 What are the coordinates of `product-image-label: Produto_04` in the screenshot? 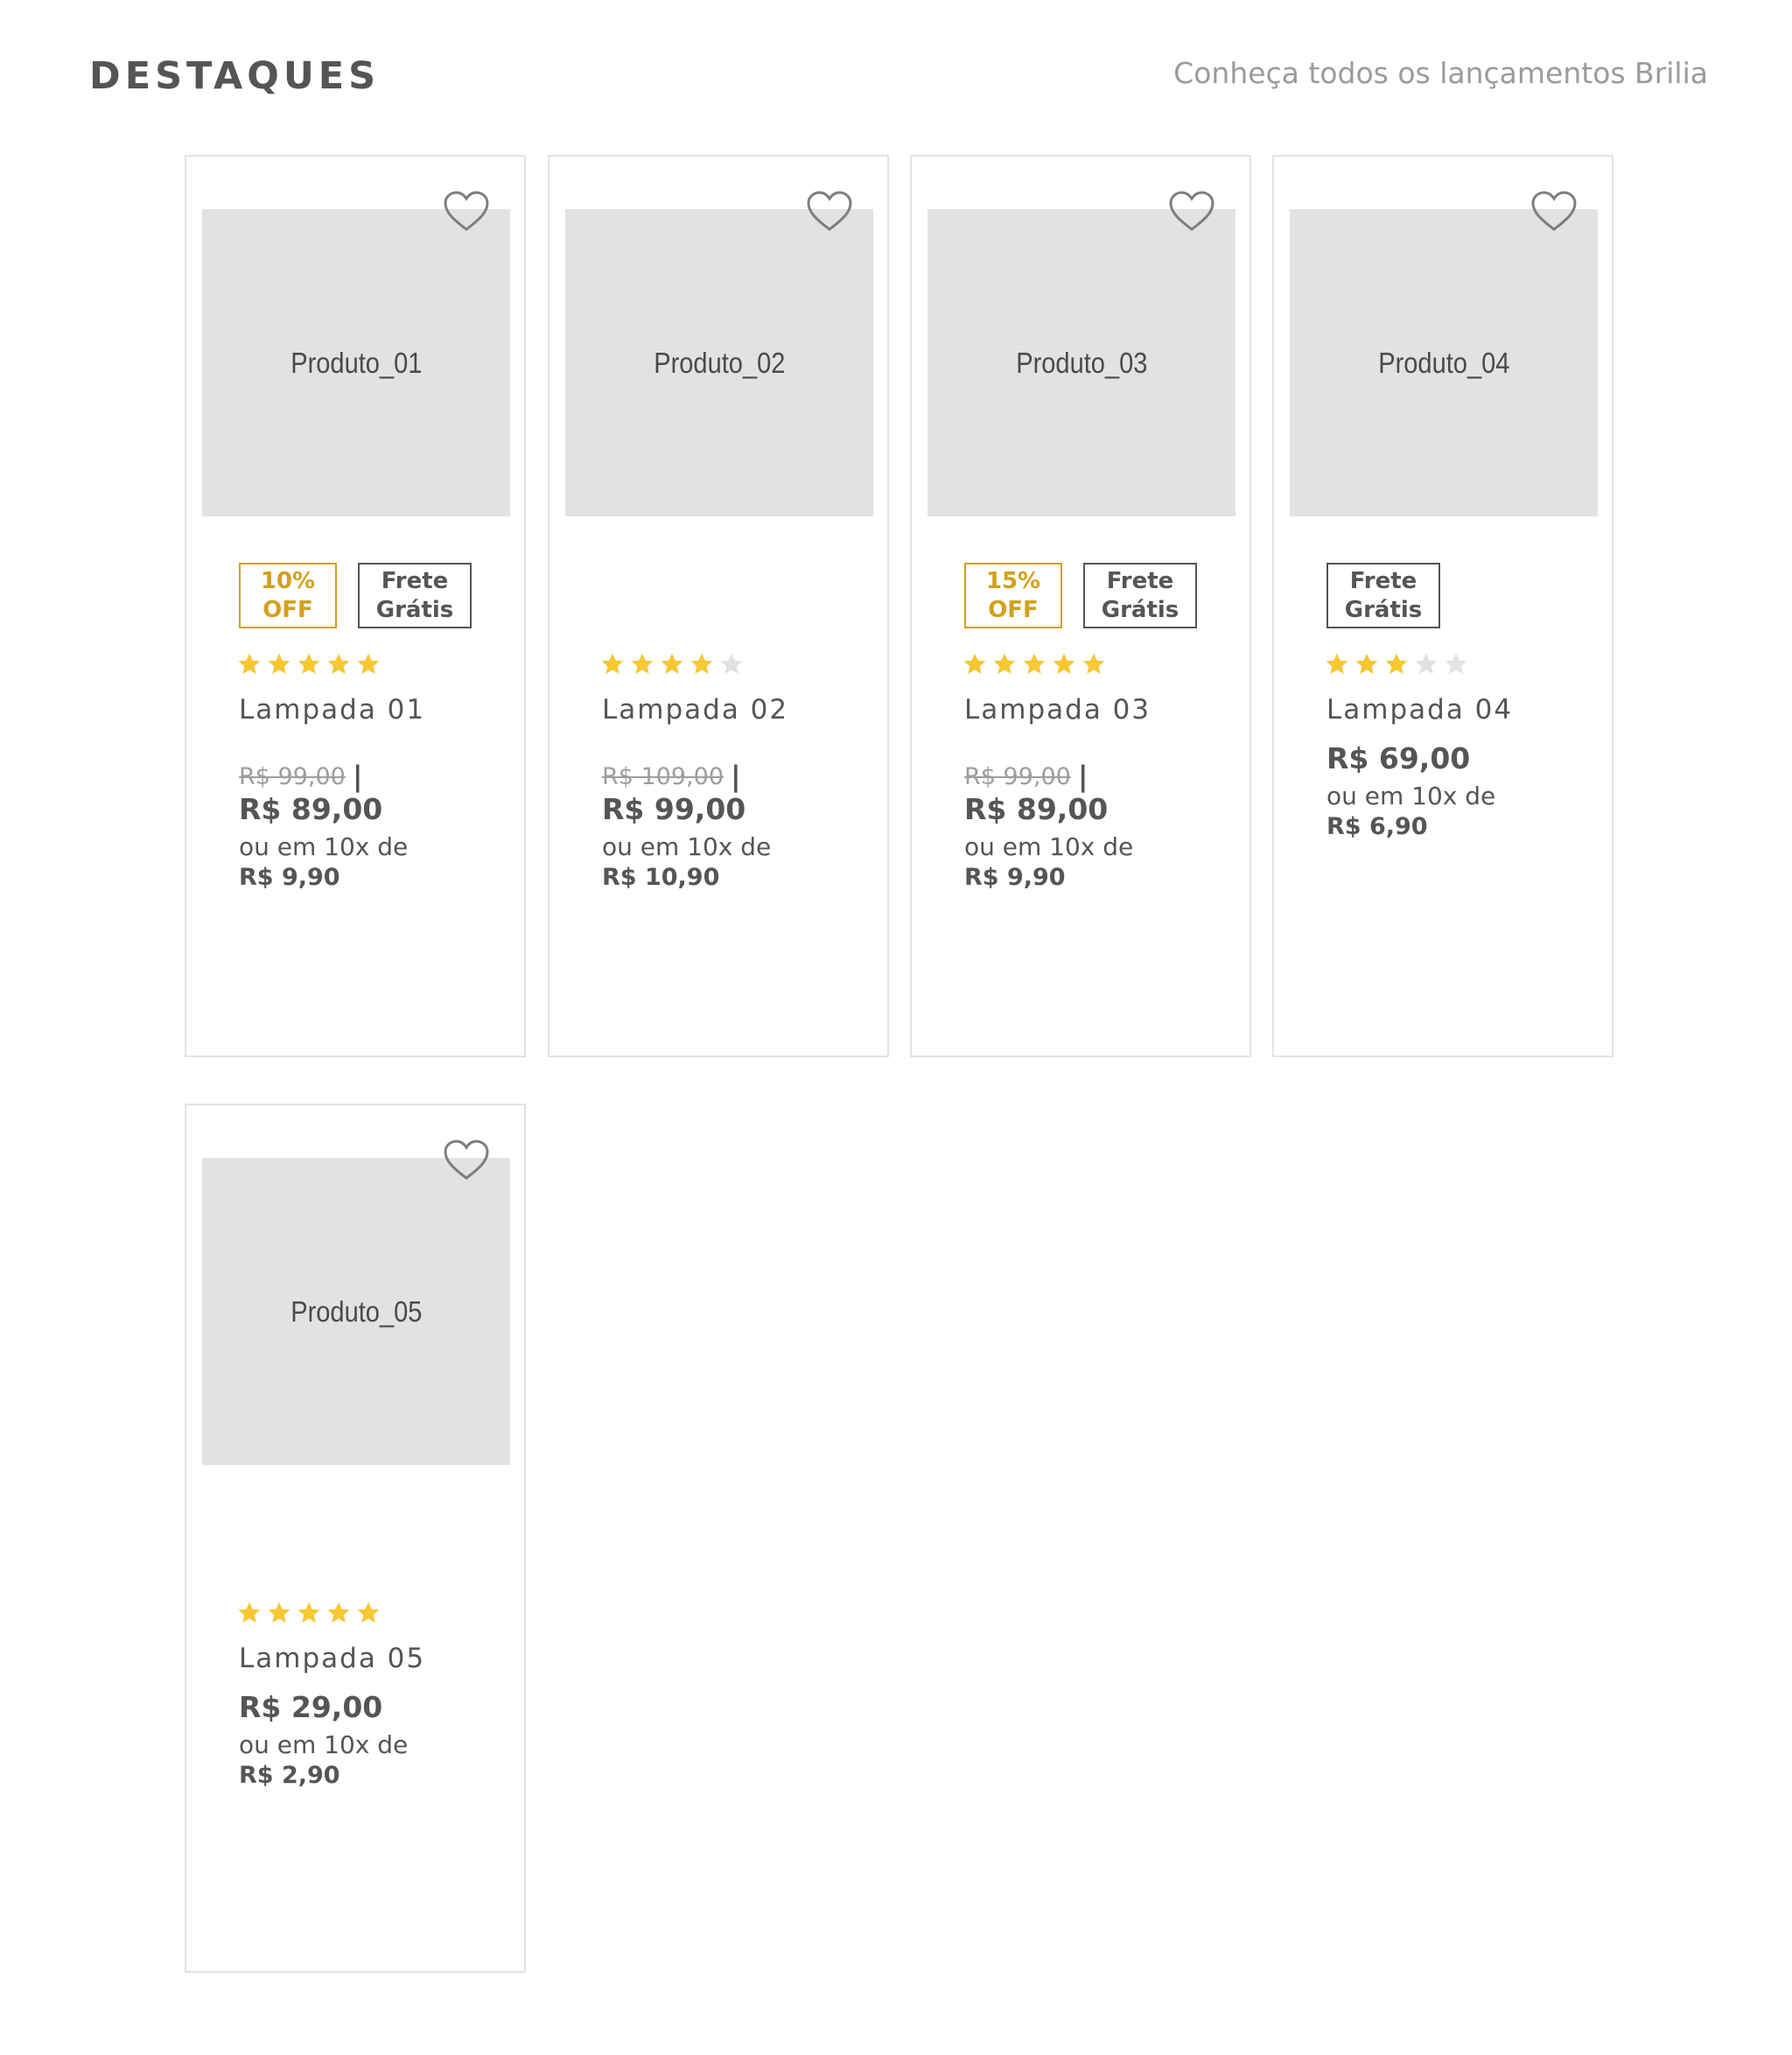 It's located at (1443, 362).